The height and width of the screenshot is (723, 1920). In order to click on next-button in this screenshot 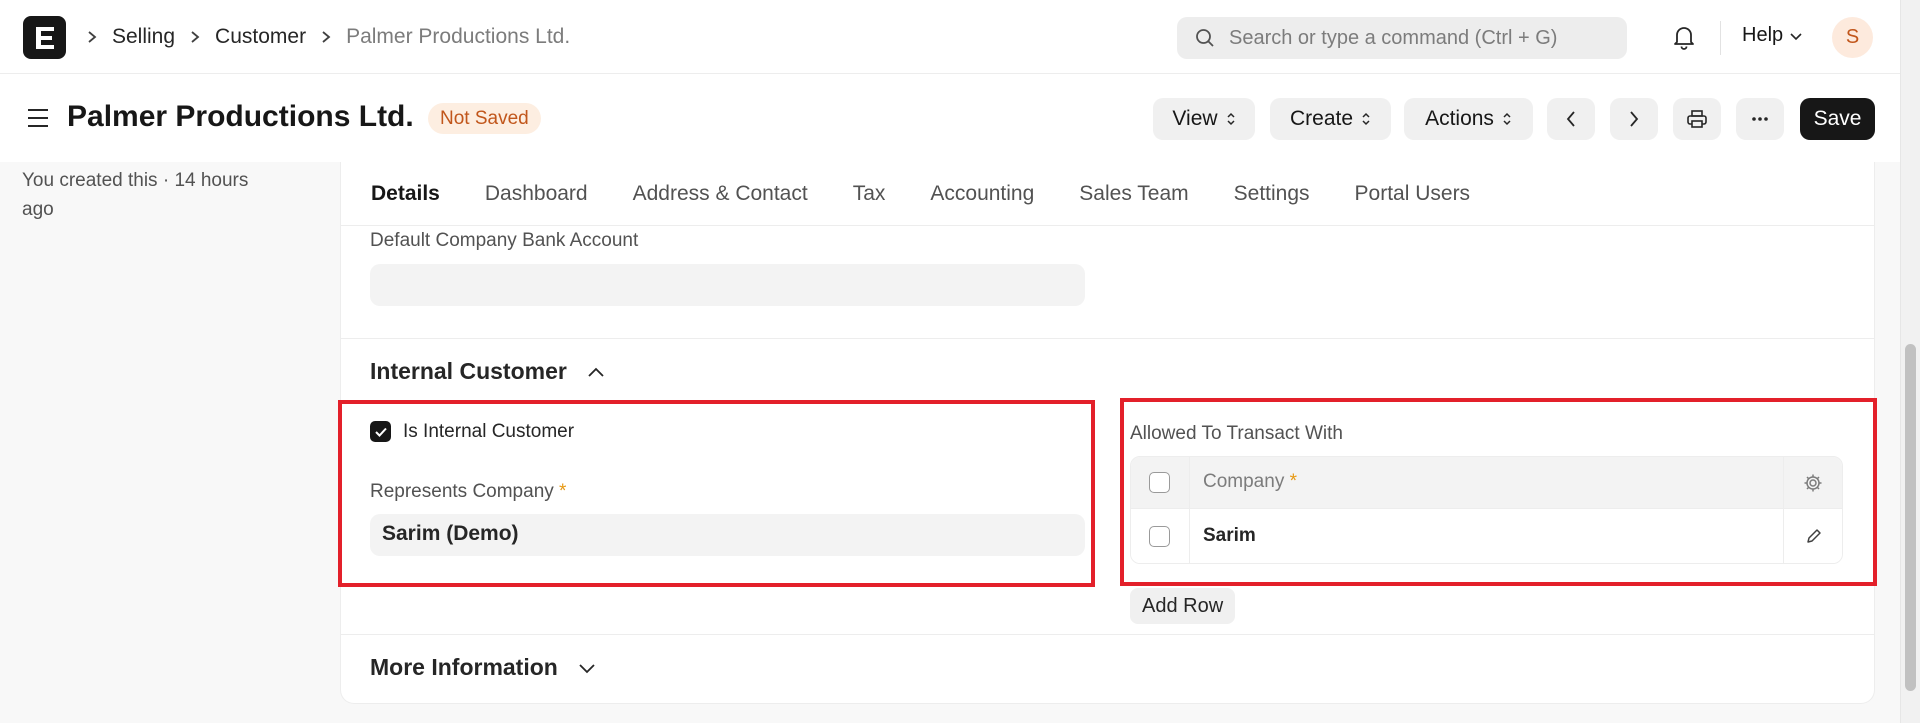, I will do `click(1634, 119)`.